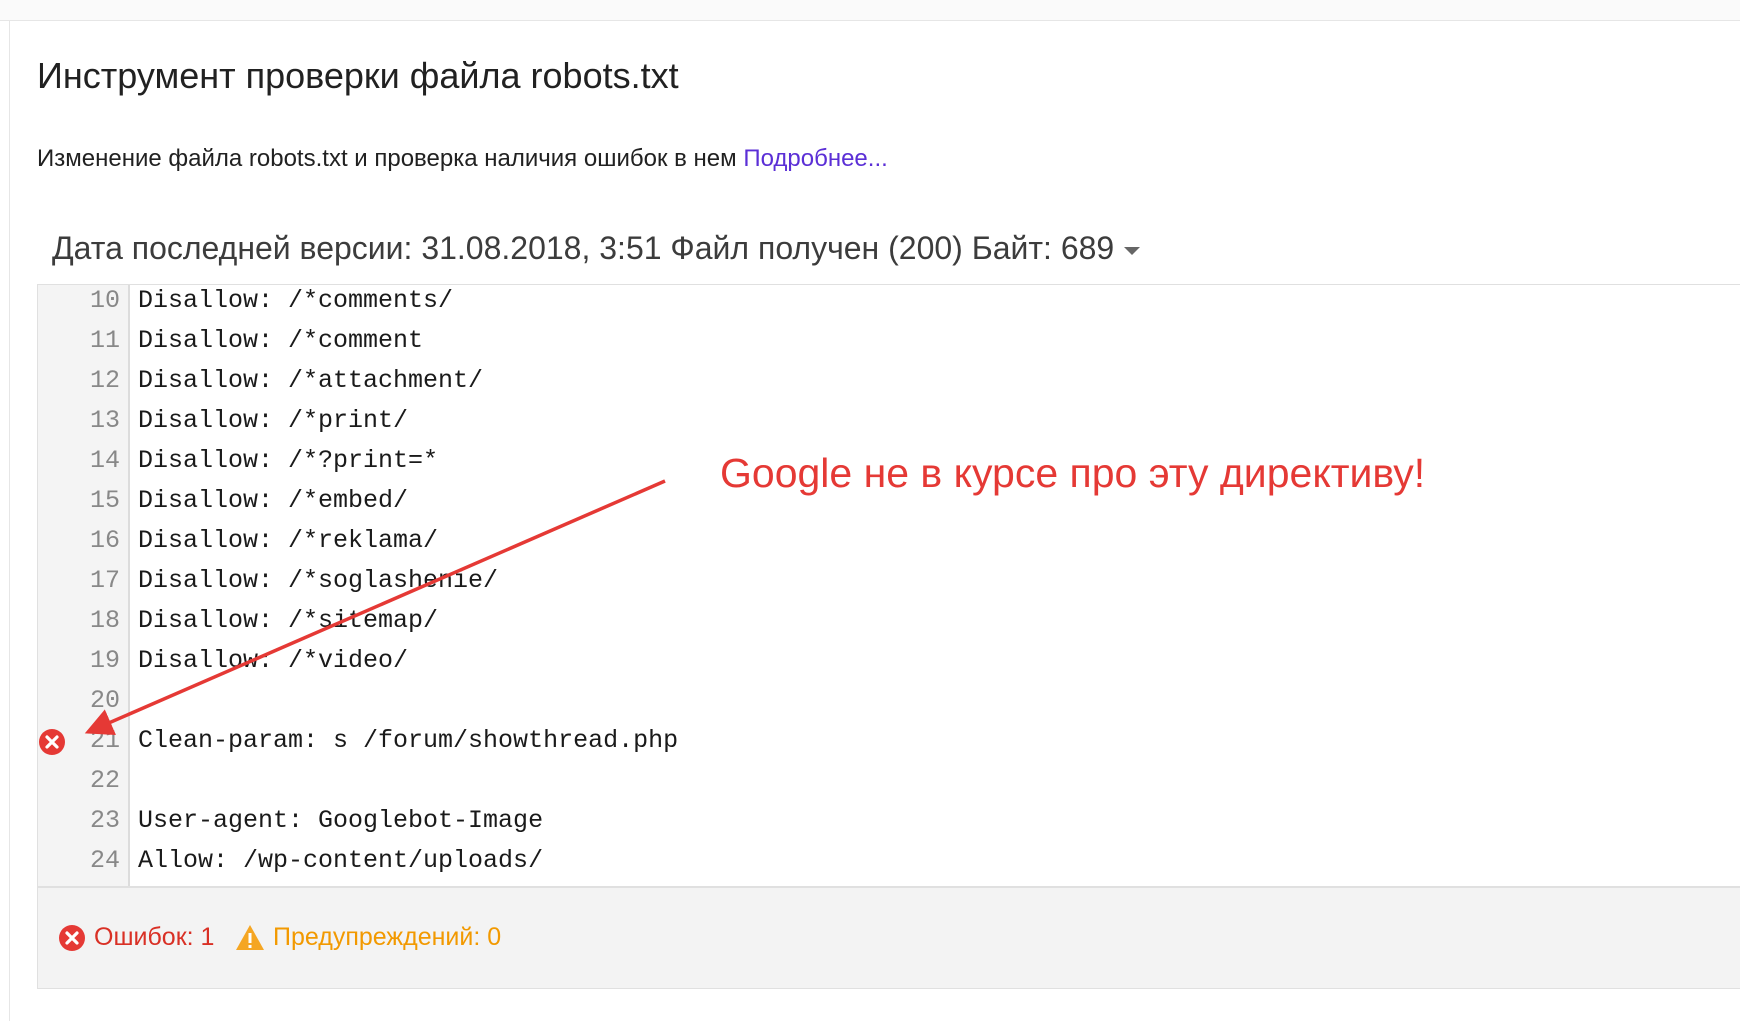  What do you see at coordinates (273, 420) in the screenshot?
I see `line-text: Disallow: /*print/` at bounding box center [273, 420].